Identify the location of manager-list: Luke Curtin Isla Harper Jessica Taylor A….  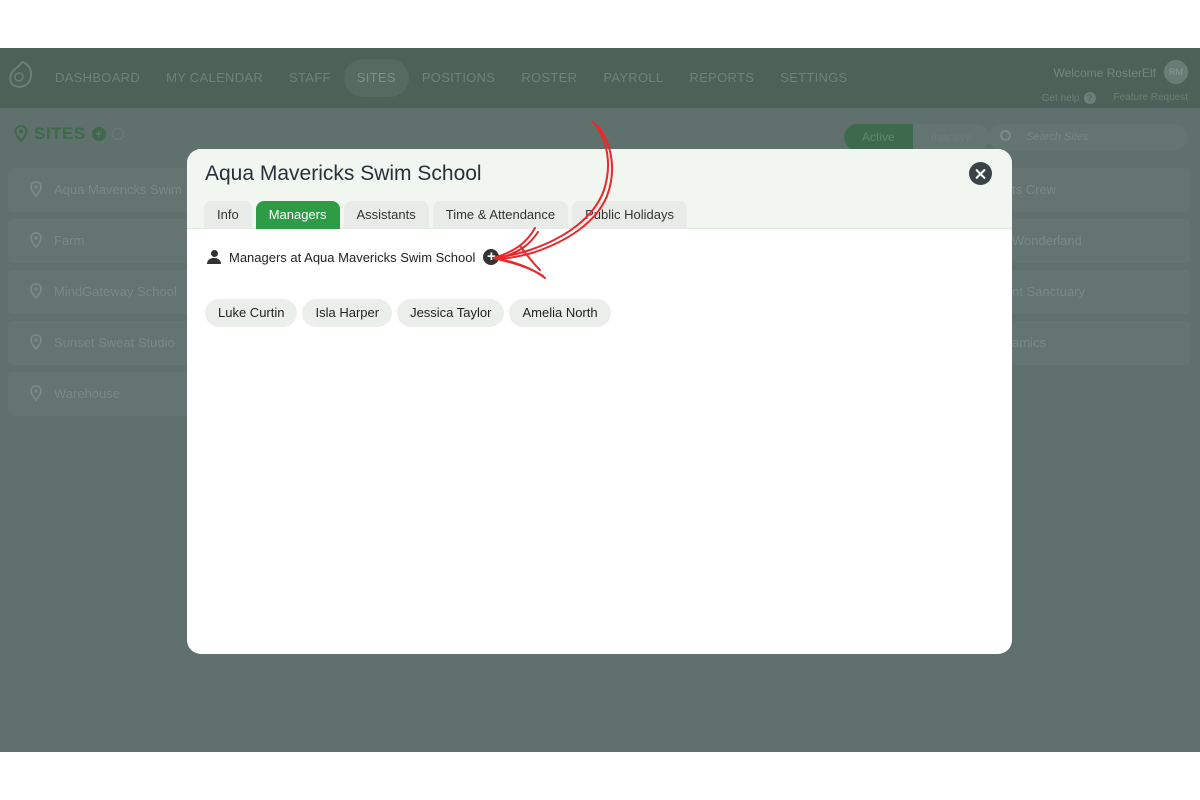
(408, 313).